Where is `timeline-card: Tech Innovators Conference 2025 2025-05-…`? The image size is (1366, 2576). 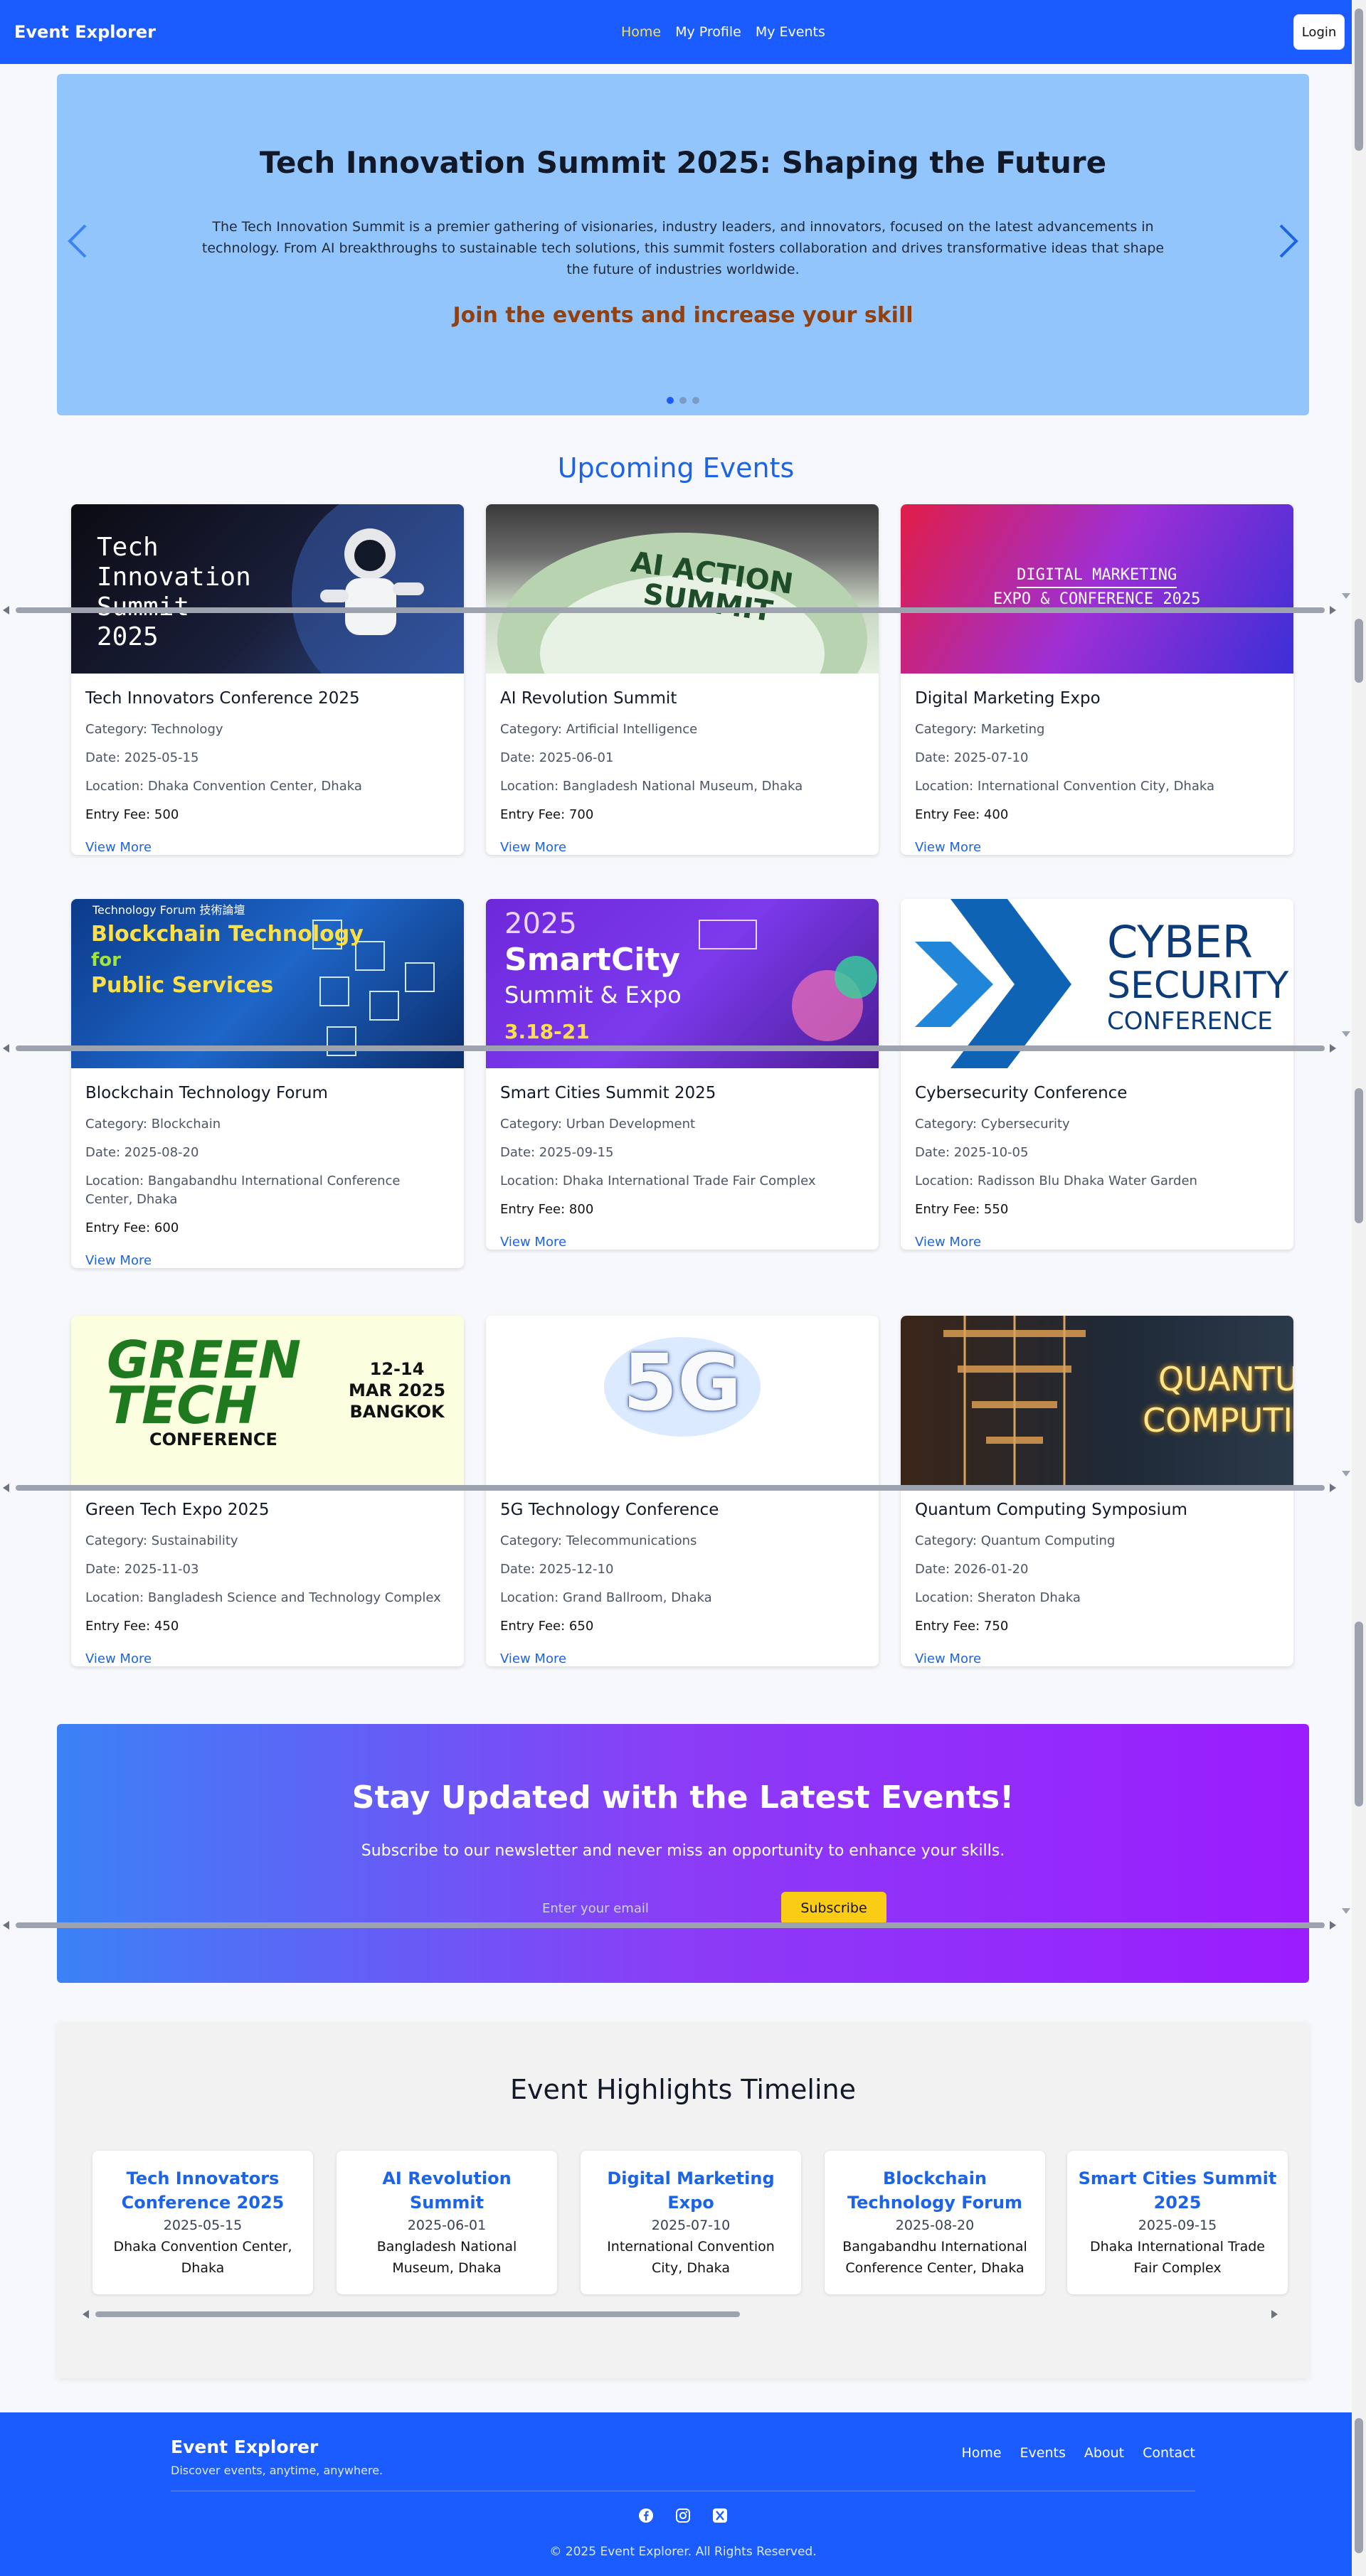 timeline-card: Tech Innovators Conference 2025 2025-05-… is located at coordinates (202, 2222).